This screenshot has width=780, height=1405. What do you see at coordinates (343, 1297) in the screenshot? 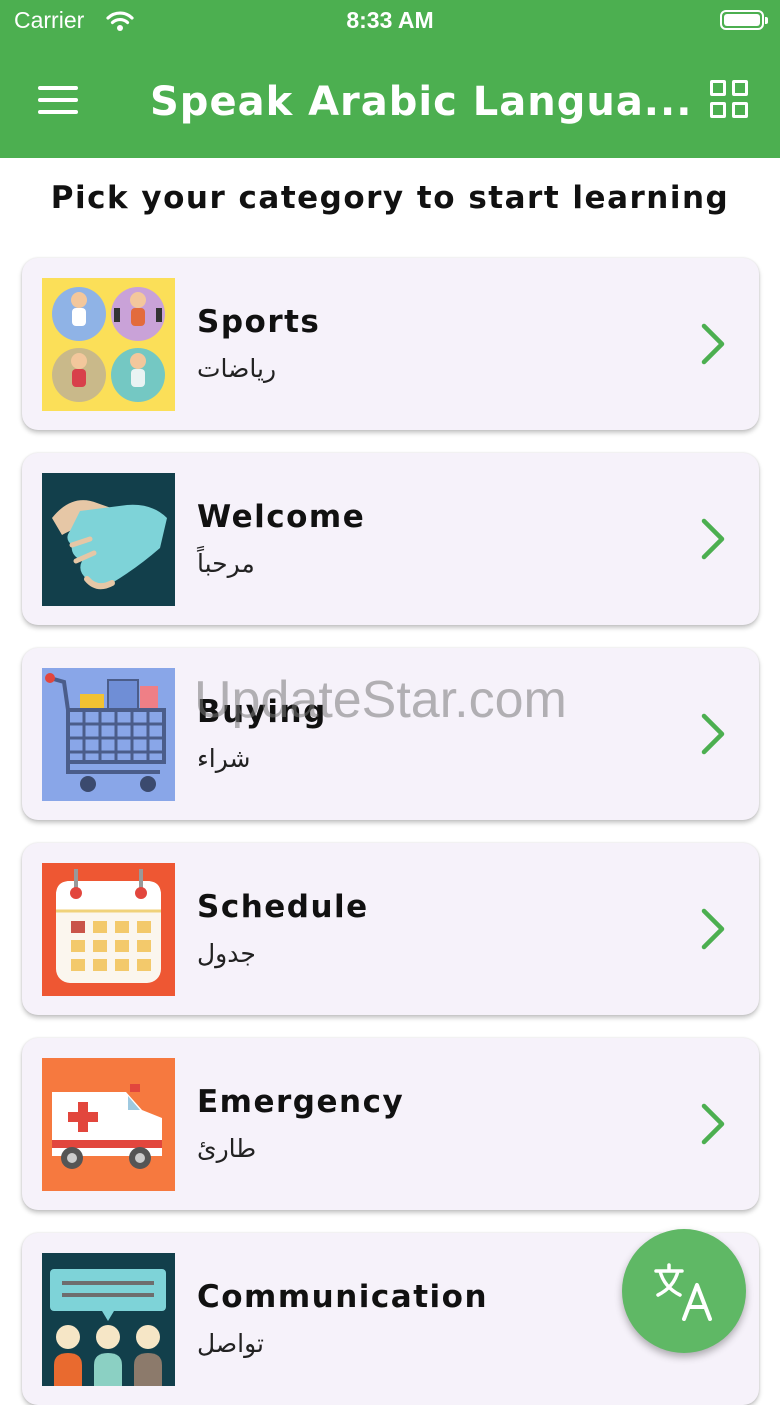
I see `category-name: Communication` at bounding box center [343, 1297].